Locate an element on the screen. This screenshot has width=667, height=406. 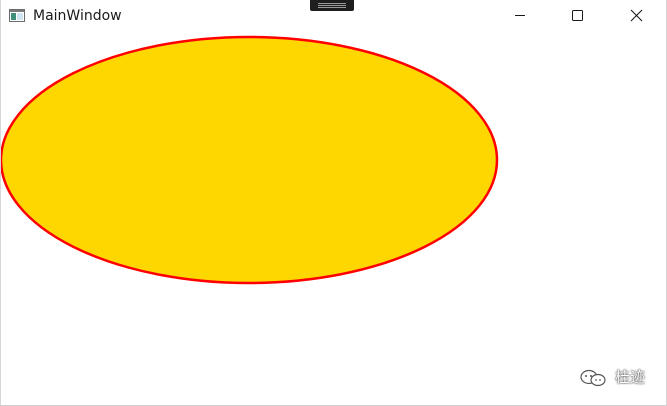
minimize-button is located at coordinates (520, 16).